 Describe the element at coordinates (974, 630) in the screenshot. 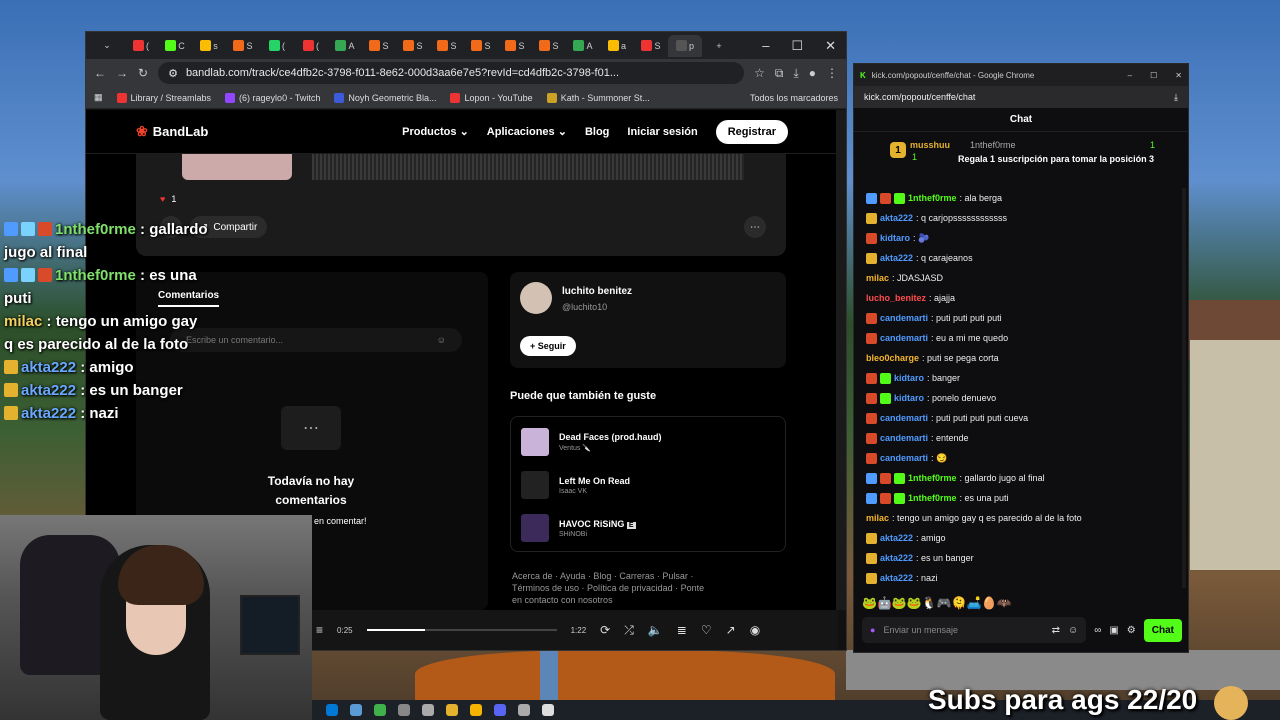

I see `chat-input: ● Enviar un mensaje ⇄ ☺` at that location.